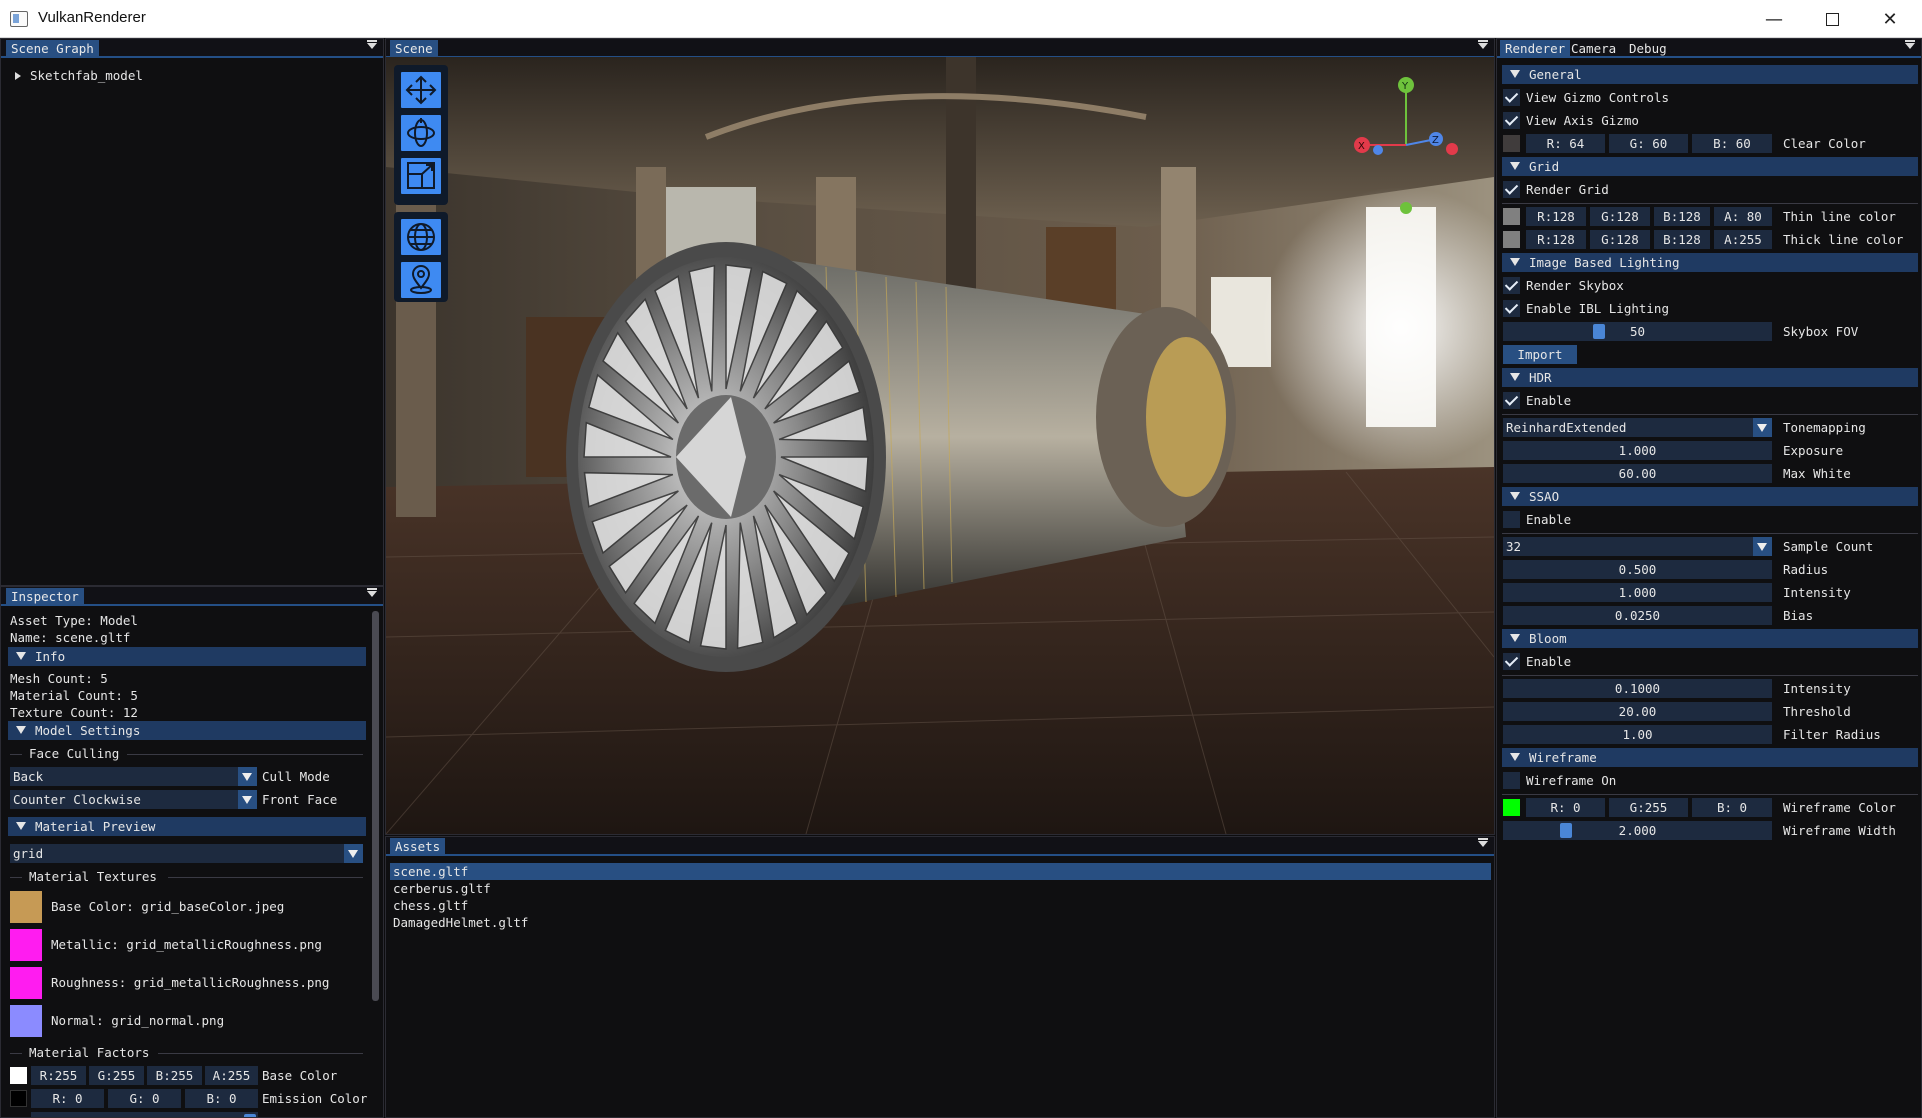  I want to click on front-face-select: Counter Clockwise, so click(133, 799).